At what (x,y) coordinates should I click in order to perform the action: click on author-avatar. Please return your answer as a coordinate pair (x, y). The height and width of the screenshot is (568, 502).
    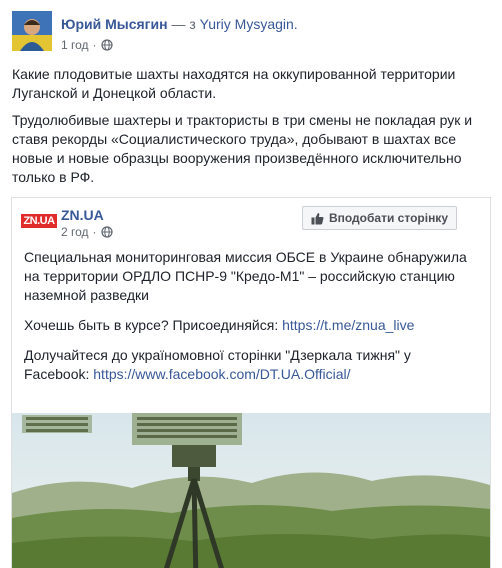
    Looking at the image, I should click on (32, 31).